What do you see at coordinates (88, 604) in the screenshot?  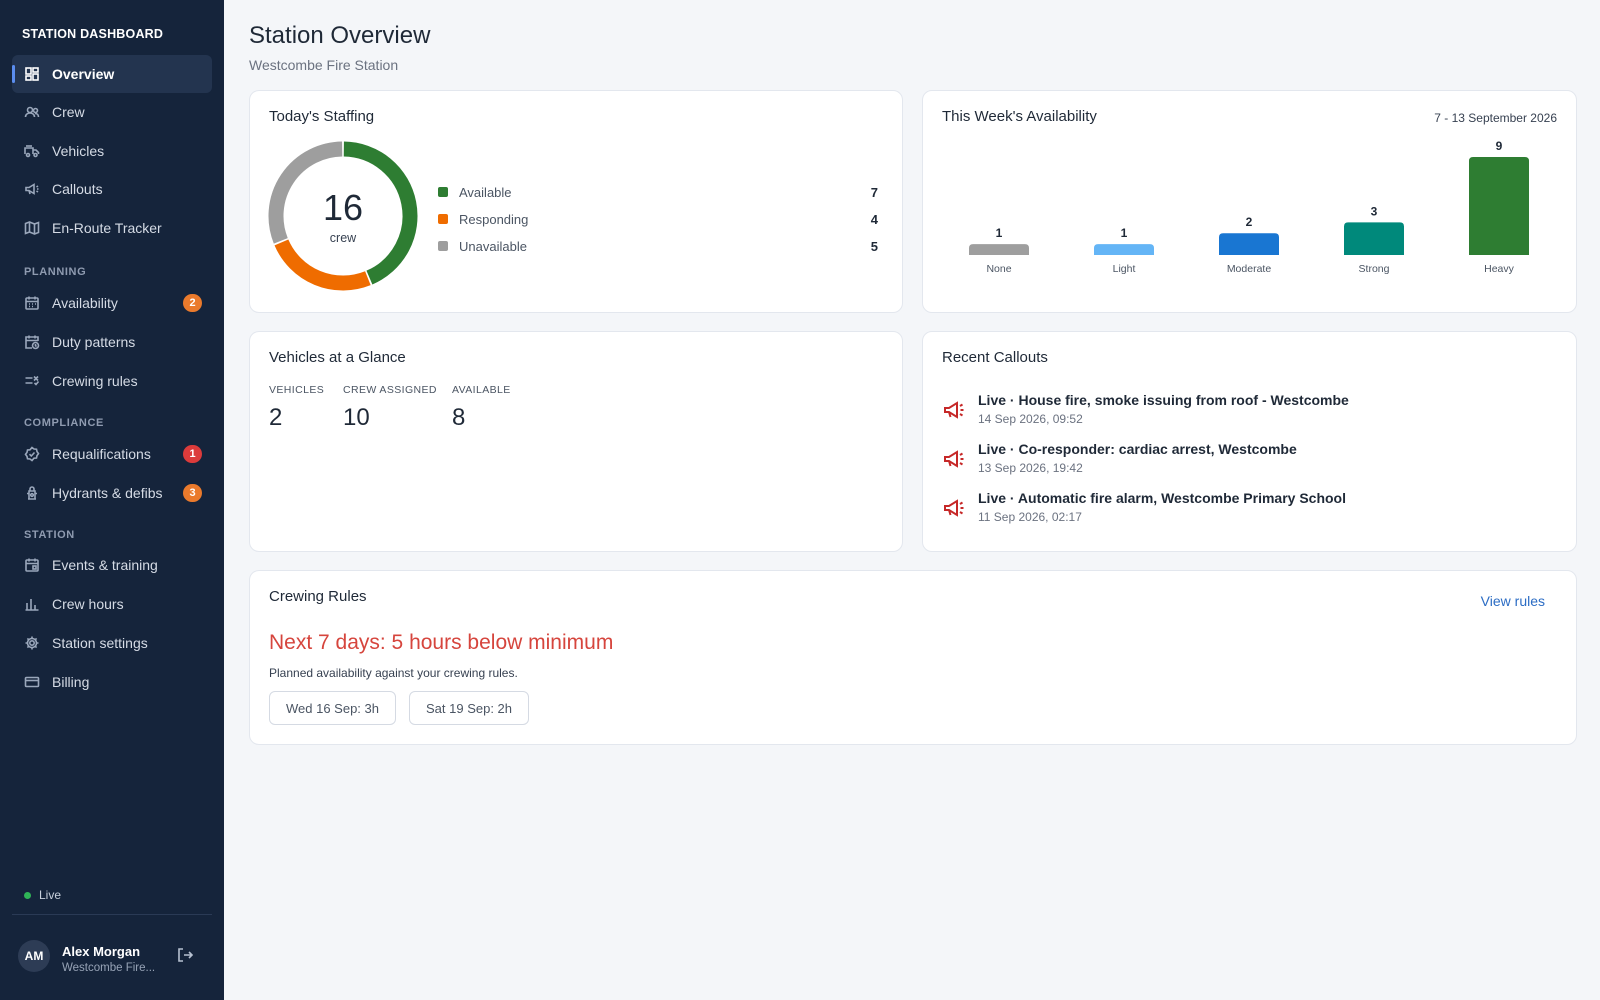 I see `sidebar-item-label: Crew hours` at bounding box center [88, 604].